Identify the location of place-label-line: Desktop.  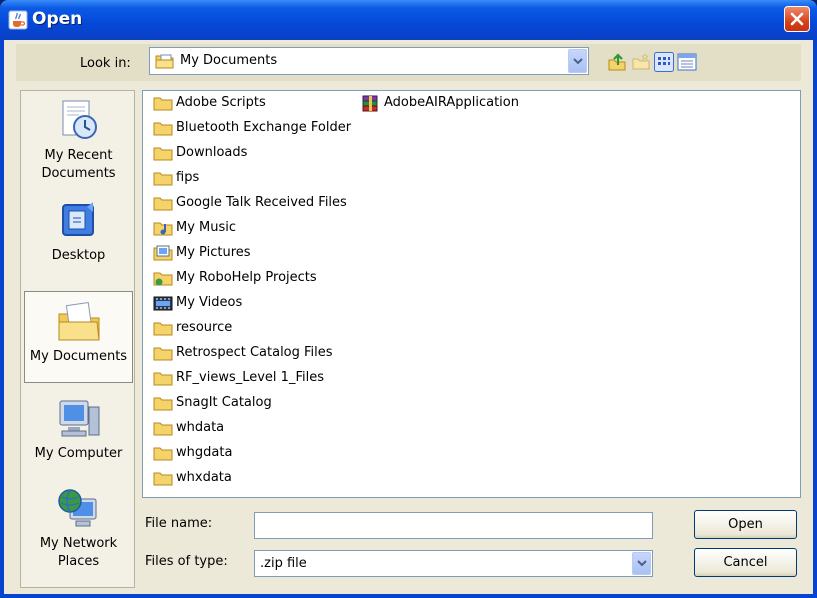
(78, 255).